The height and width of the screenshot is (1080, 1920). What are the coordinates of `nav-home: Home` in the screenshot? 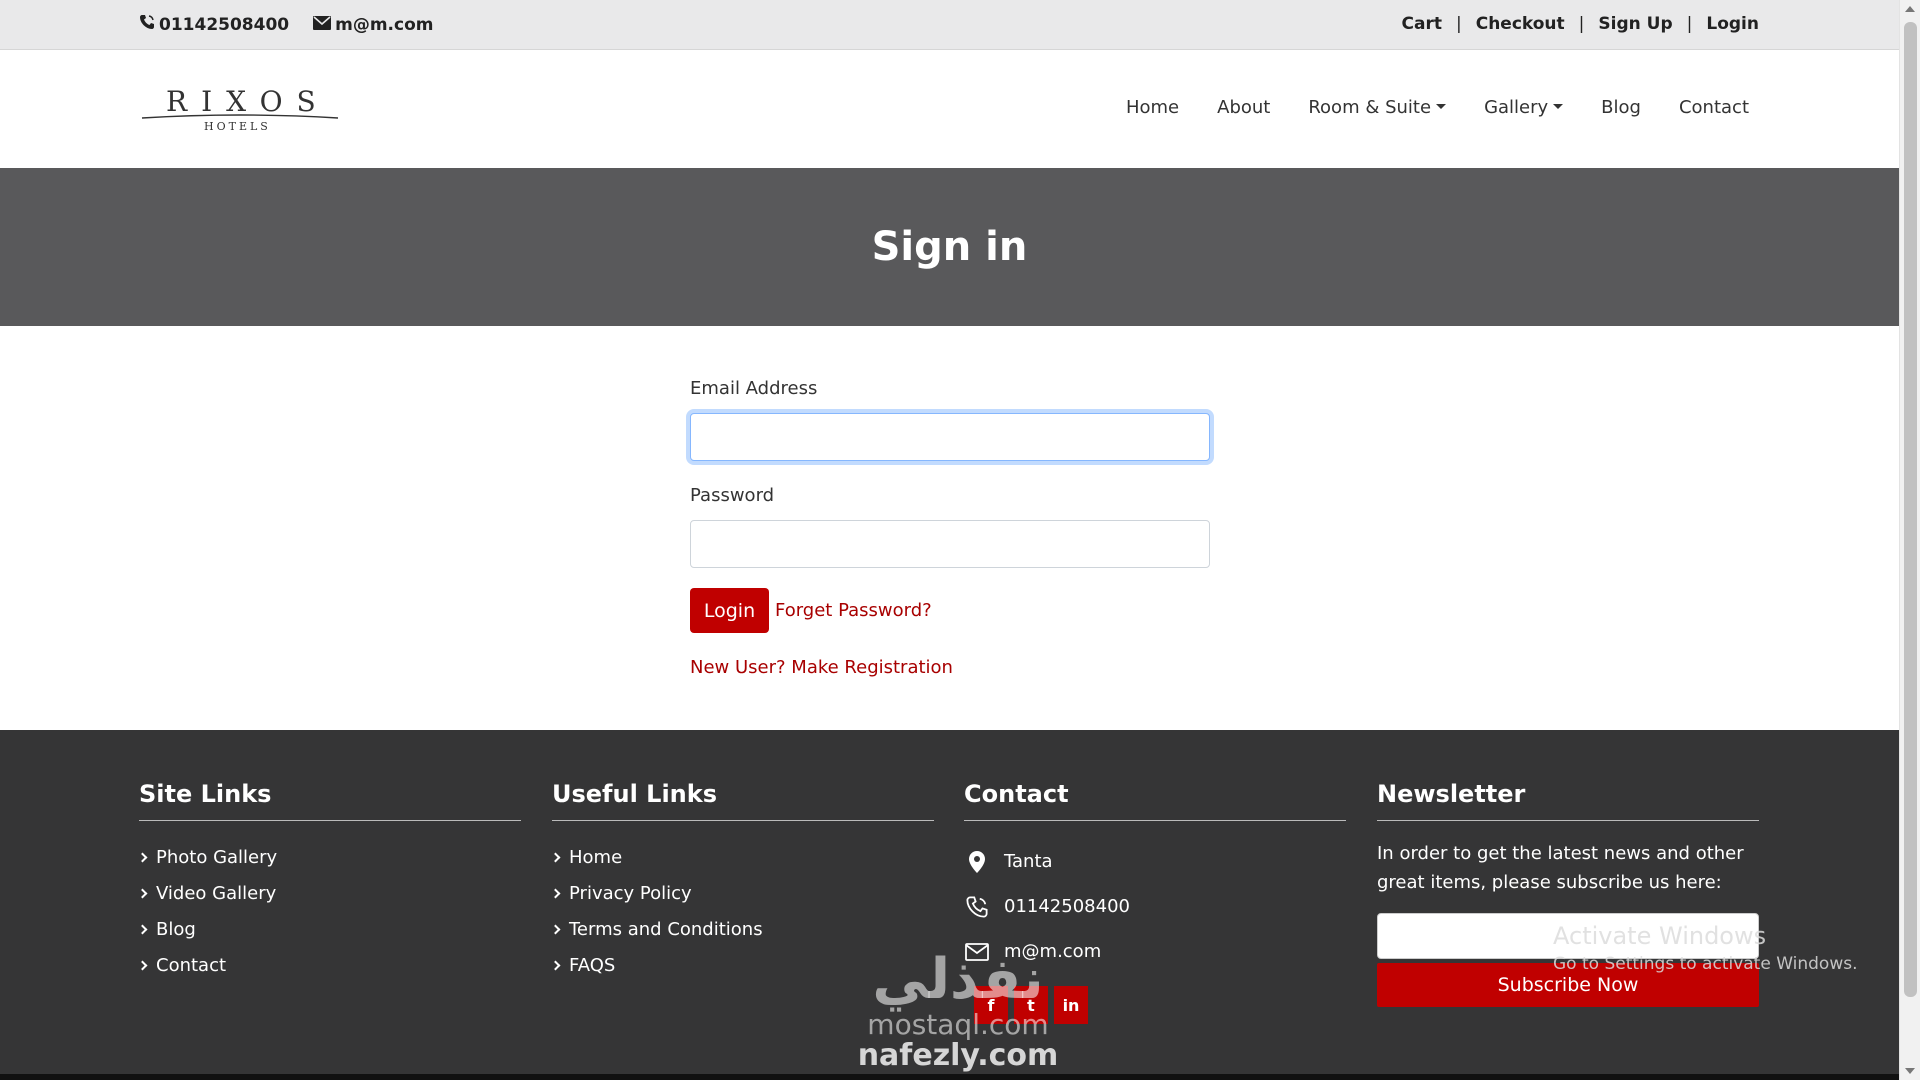 It's located at (1152, 107).